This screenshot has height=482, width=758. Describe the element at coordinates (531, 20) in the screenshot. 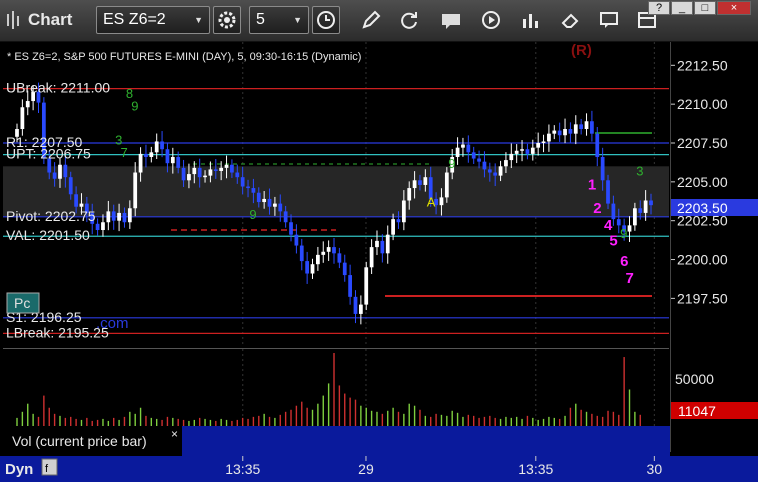

I see `bar-chart-icon` at that location.